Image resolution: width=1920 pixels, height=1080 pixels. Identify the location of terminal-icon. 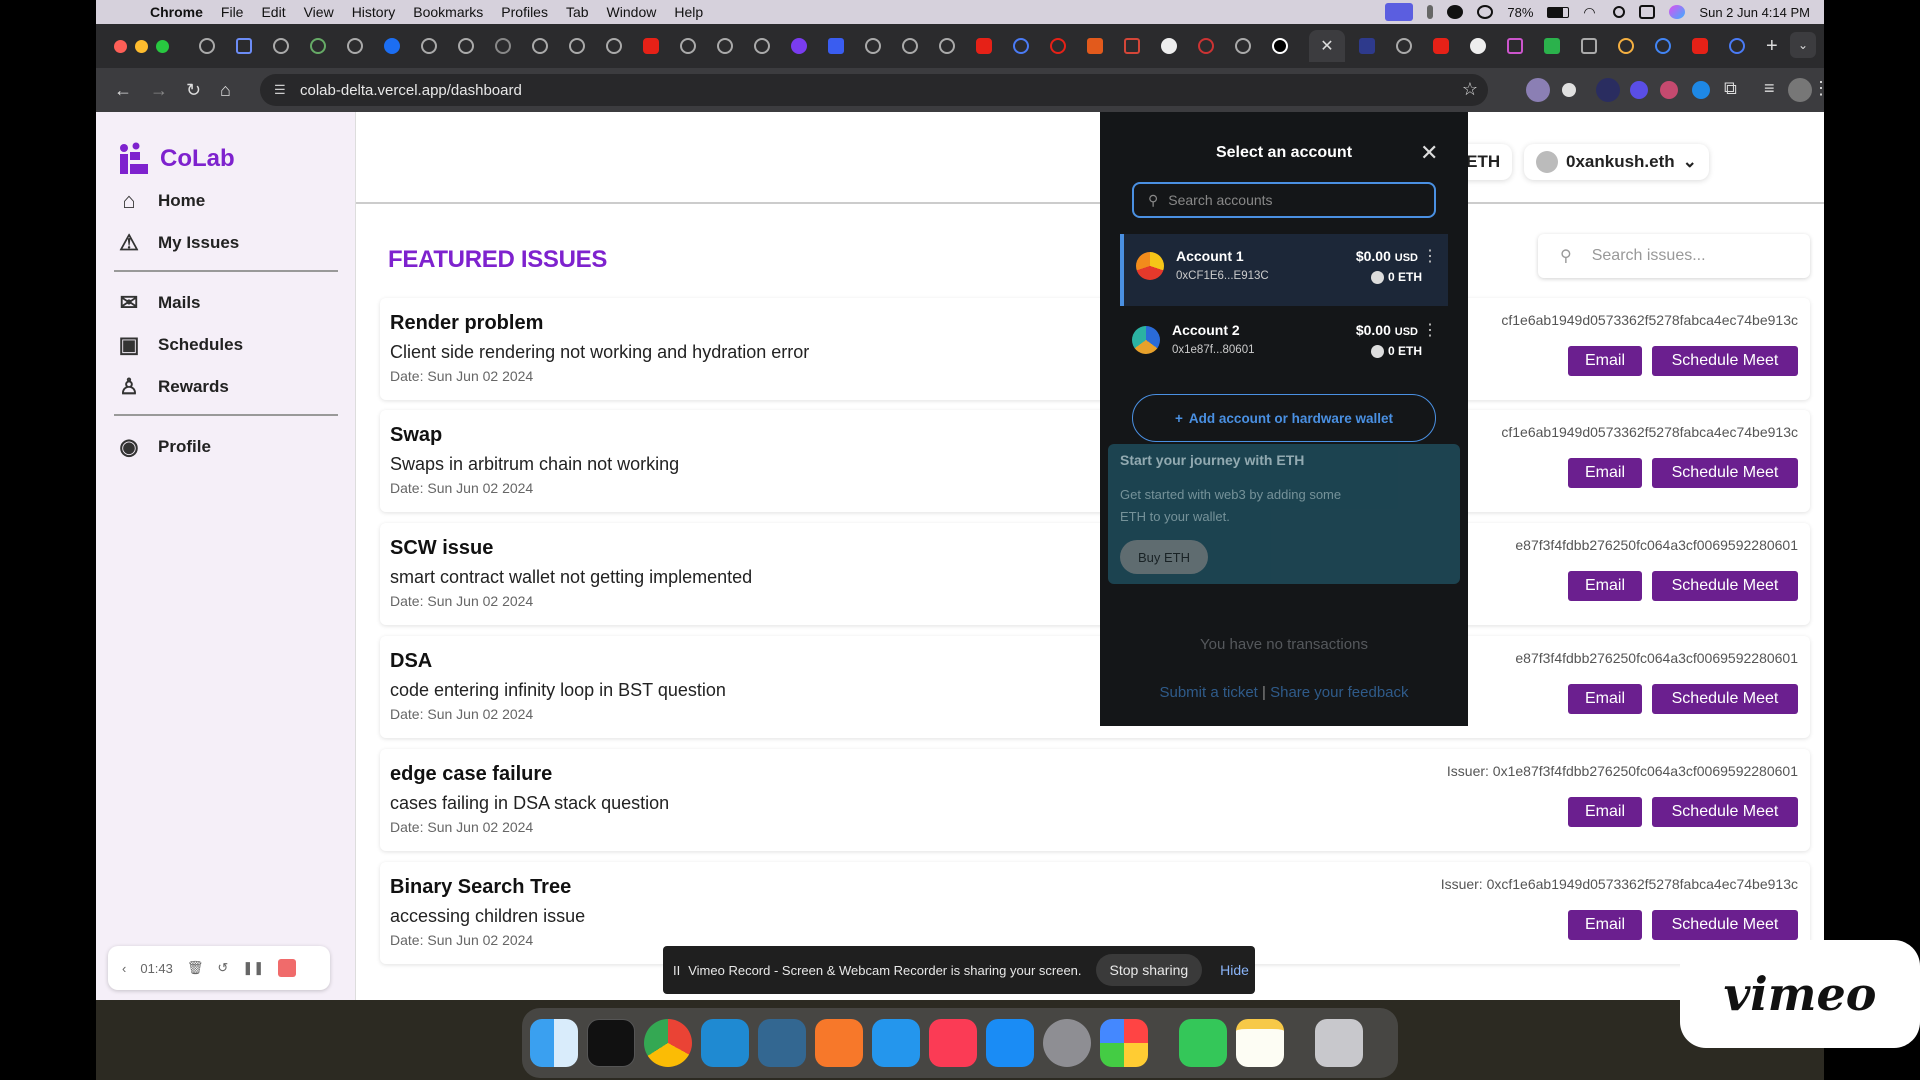
(611, 1043).